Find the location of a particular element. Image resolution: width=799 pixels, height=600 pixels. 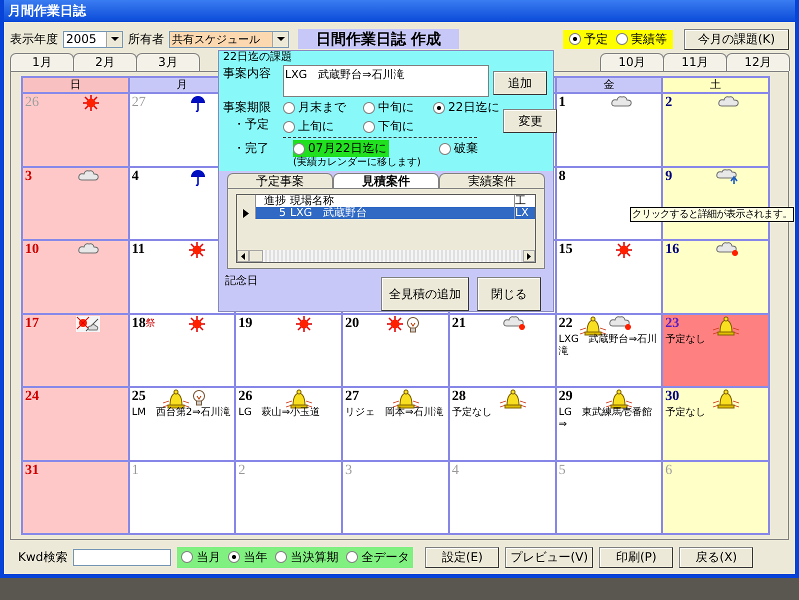

event-text: リジェ 岡本⇒石川滝 is located at coordinates (395, 413).